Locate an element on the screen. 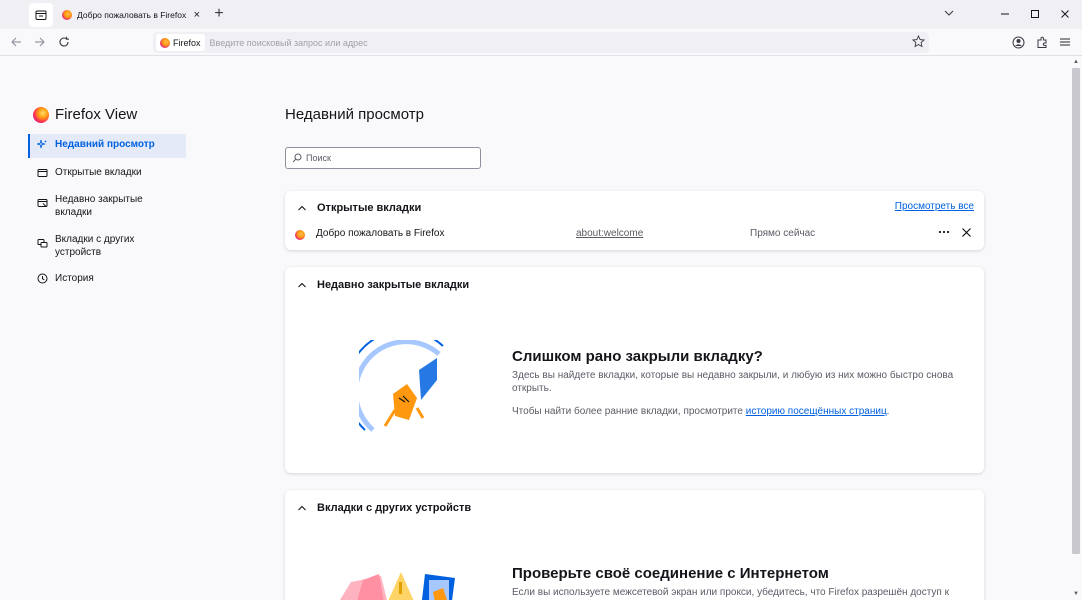 This screenshot has width=1082, height=600. empty-state-title: Проверьте своё соединение с Интернетом is located at coordinates (670, 573).